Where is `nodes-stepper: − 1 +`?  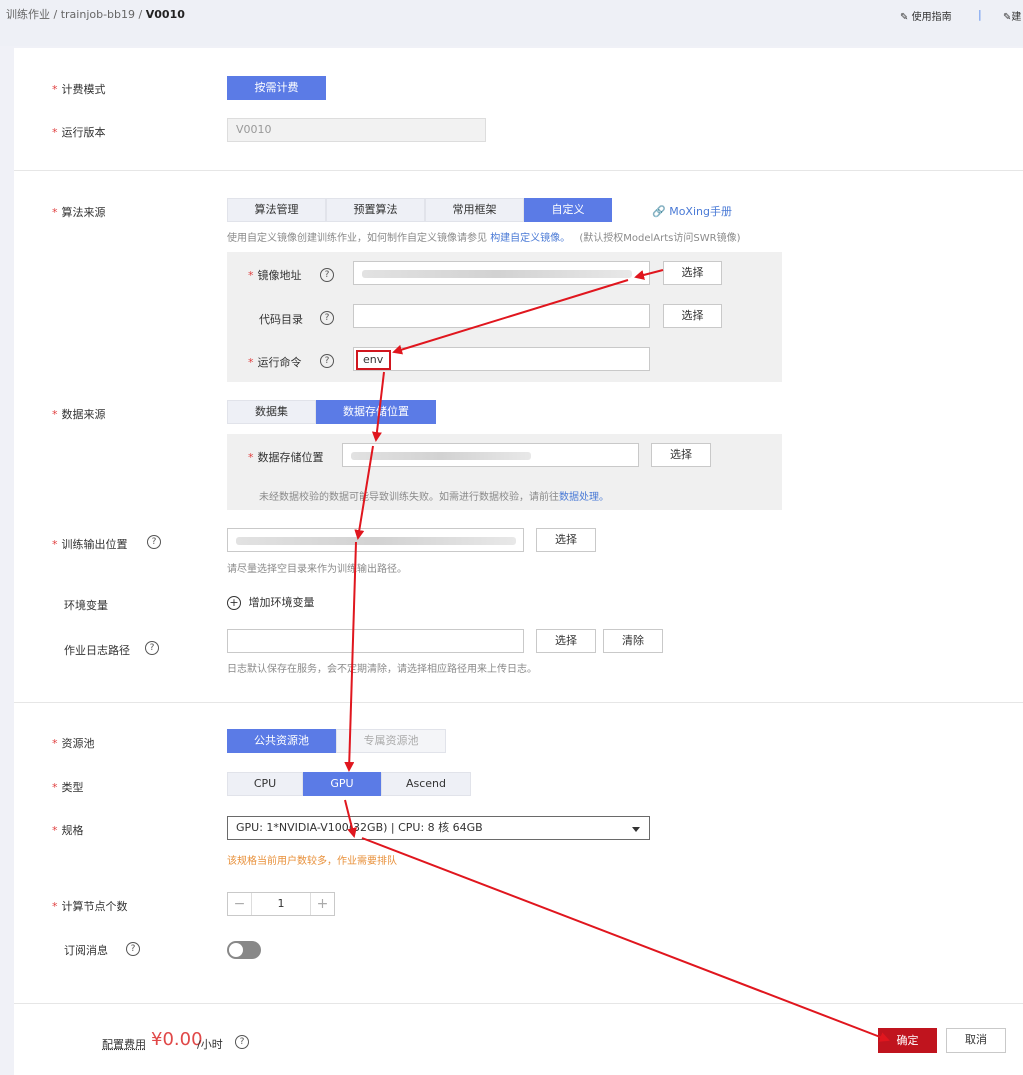 nodes-stepper: − 1 + is located at coordinates (281, 904).